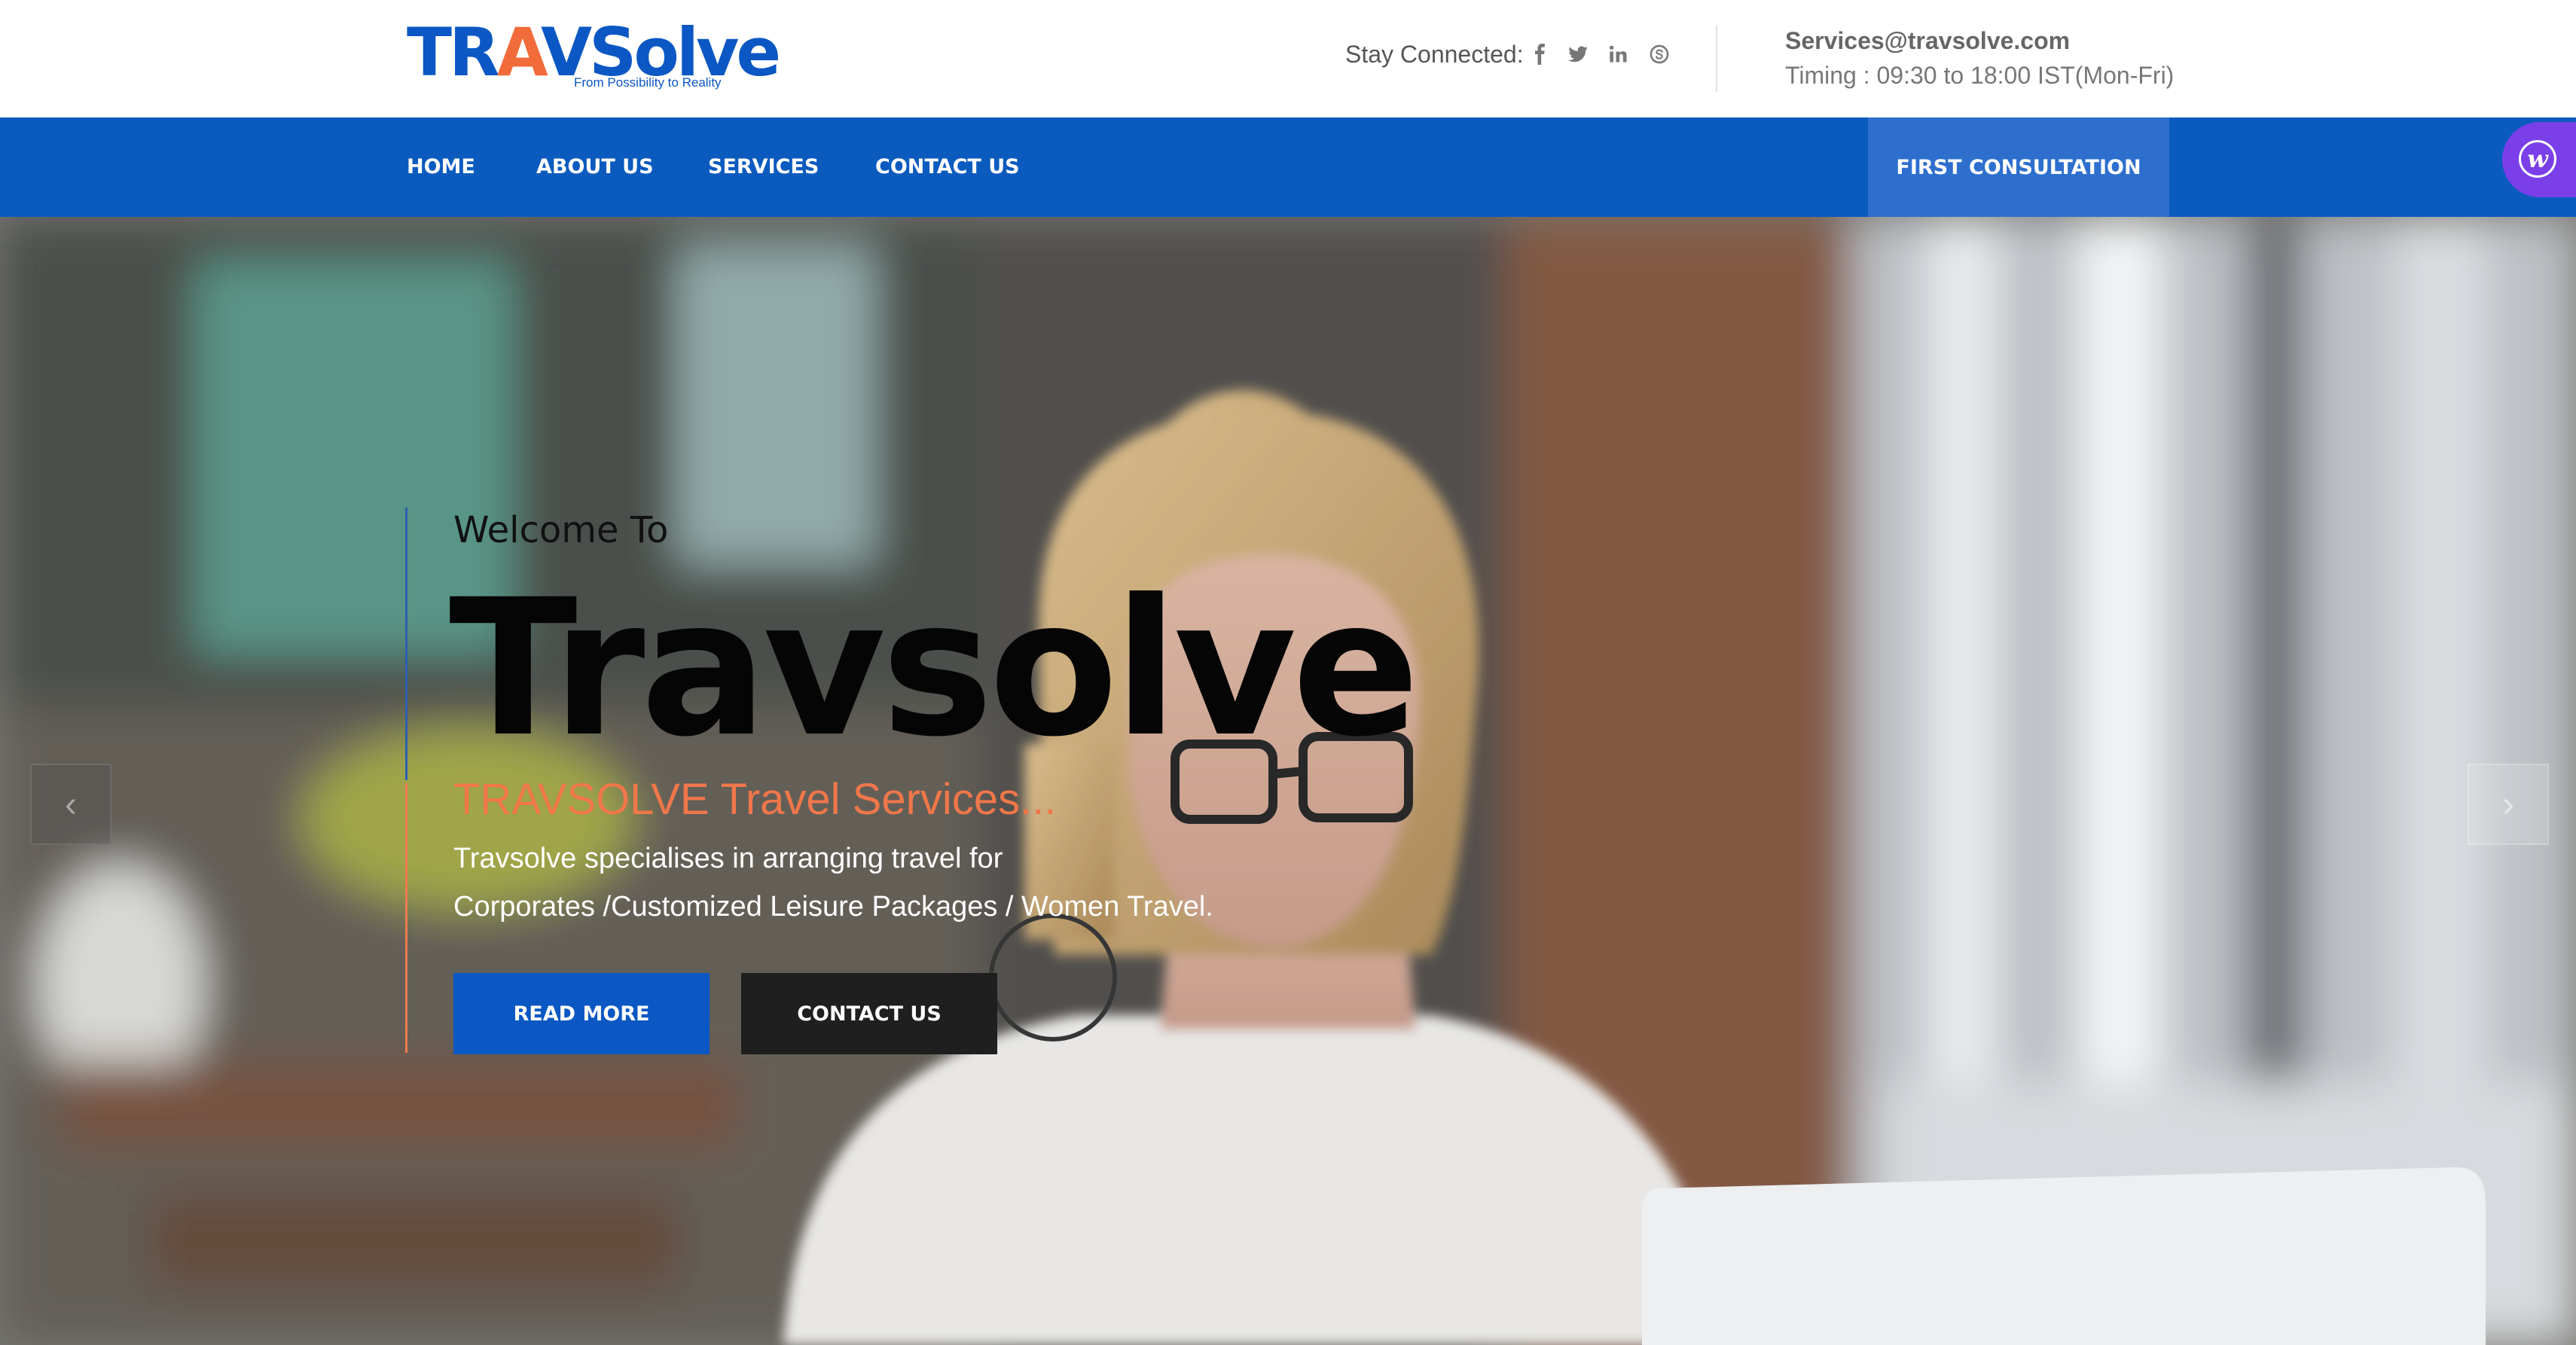 The image size is (2576, 1345). What do you see at coordinates (1980, 75) in the screenshot?
I see `office-timing: Timing : 09:30 to 18:00 IST(Mon-Fri)` at bounding box center [1980, 75].